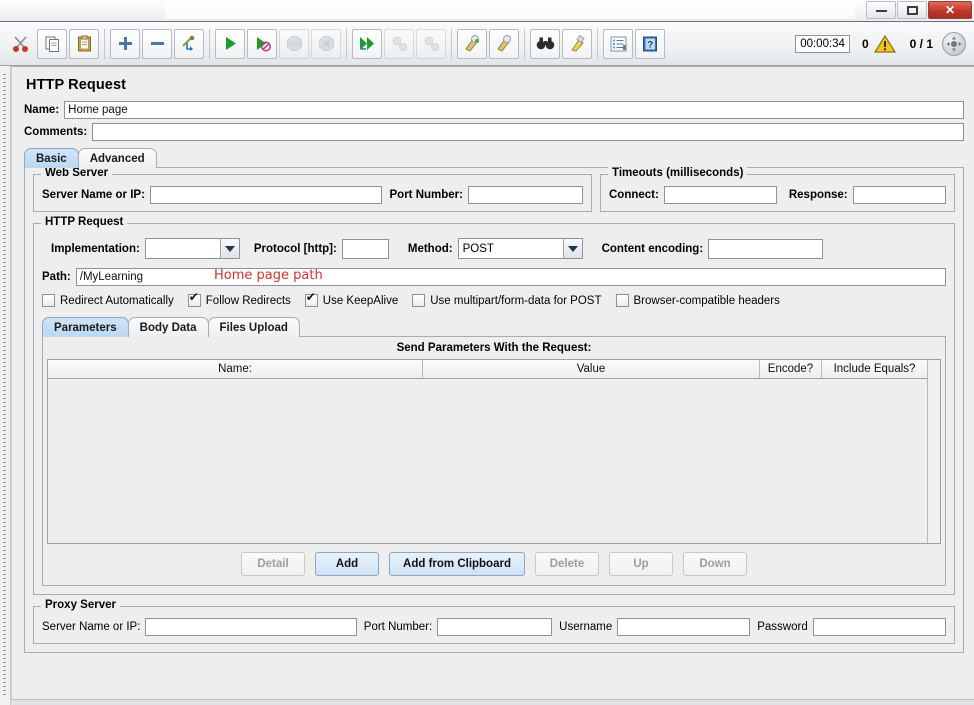 Image resolution: width=974 pixels, height=705 pixels. I want to click on detail-button-label: Detail, so click(273, 564).